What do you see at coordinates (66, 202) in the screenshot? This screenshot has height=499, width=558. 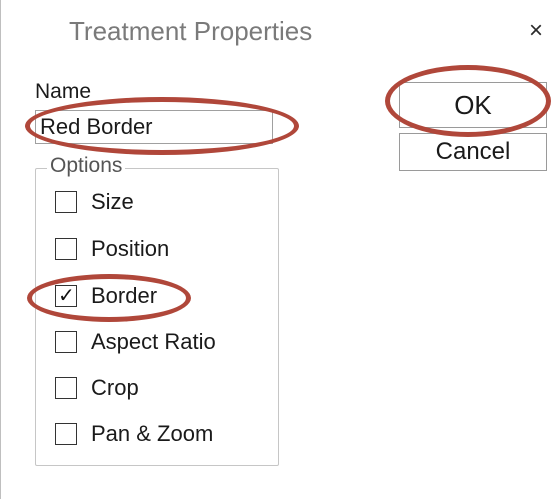 I see `size-checkbox` at bounding box center [66, 202].